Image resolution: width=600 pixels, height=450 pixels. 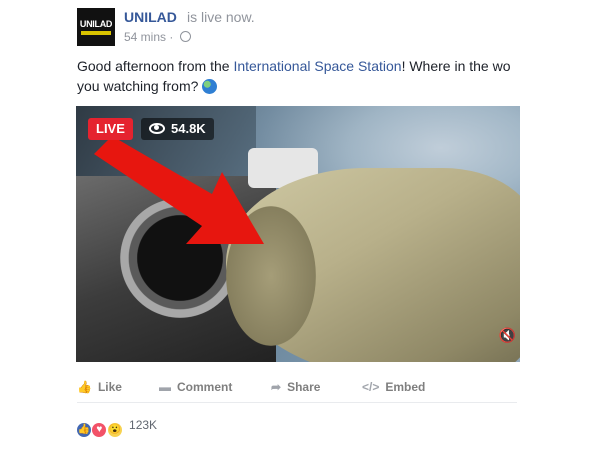 I want to click on reaction-count: 123K, so click(x=143, y=425).